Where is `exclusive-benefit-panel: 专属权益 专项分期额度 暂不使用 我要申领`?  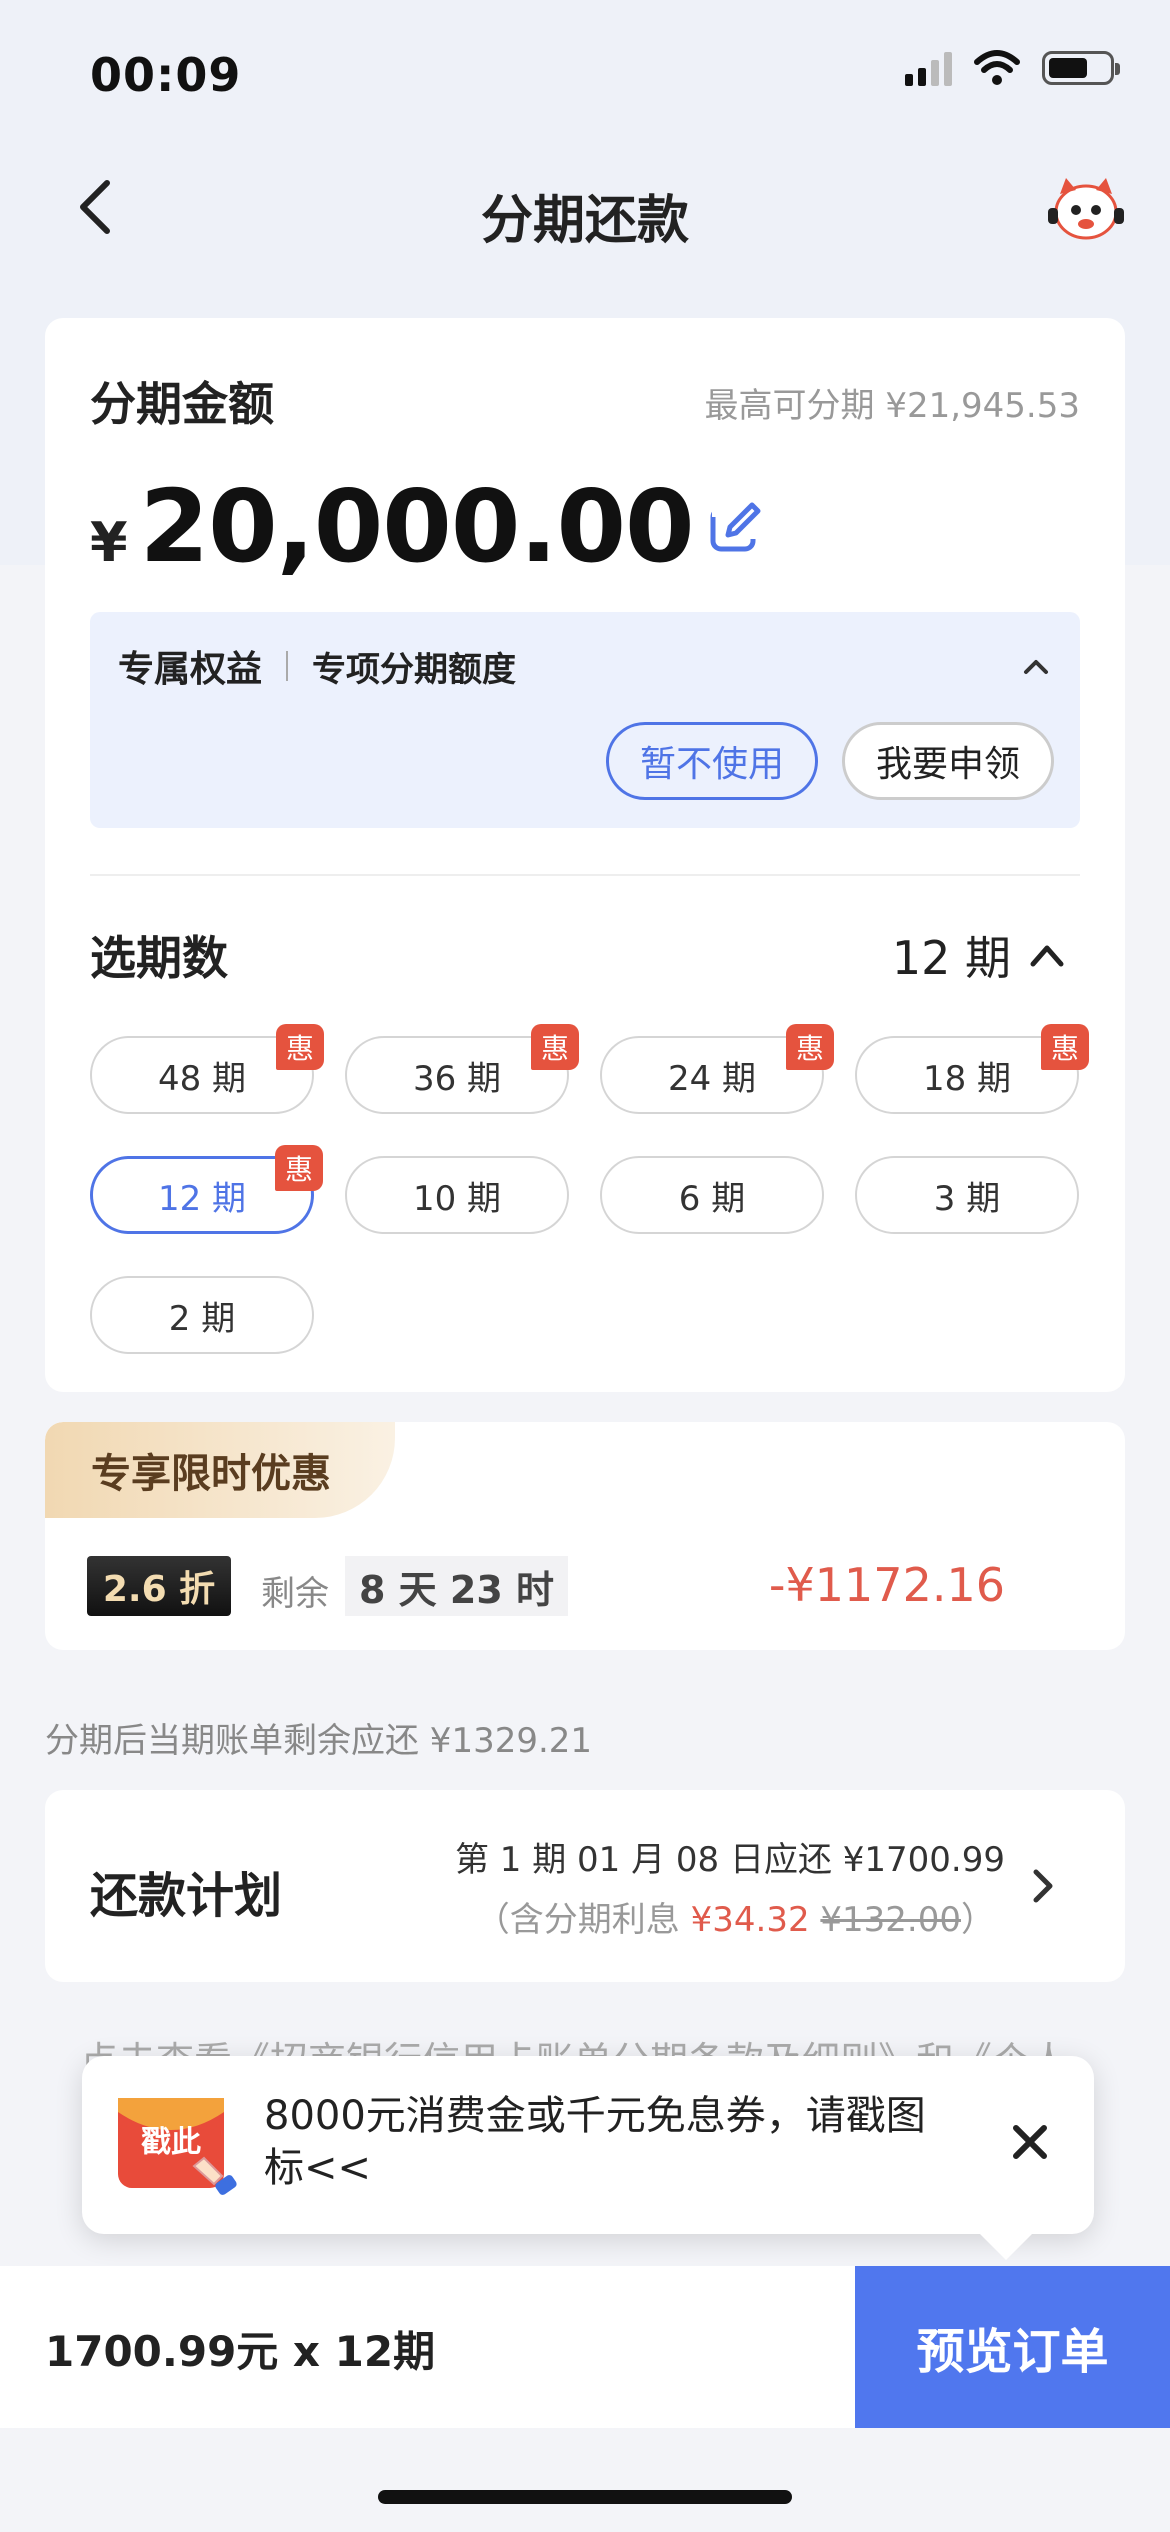
exclusive-benefit-panel: 专属权益 专项分期额度 暂不使用 我要申领 is located at coordinates (585, 720).